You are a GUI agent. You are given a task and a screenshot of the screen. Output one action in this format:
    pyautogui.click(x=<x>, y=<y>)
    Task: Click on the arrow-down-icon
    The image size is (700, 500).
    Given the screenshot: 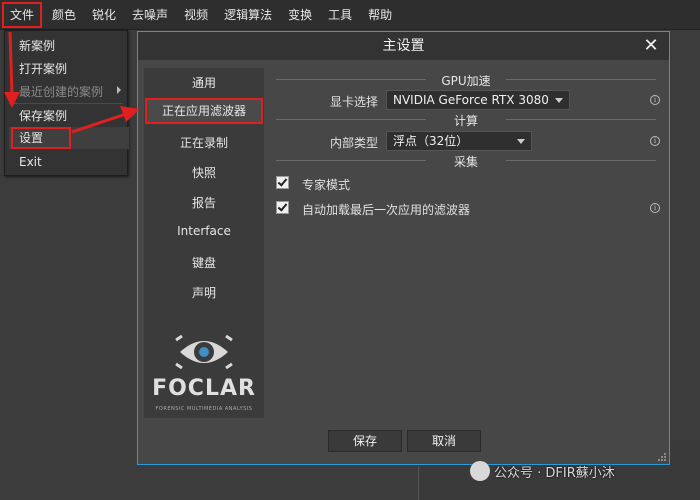 What is the action you would take?
    pyautogui.click(x=12, y=69)
    